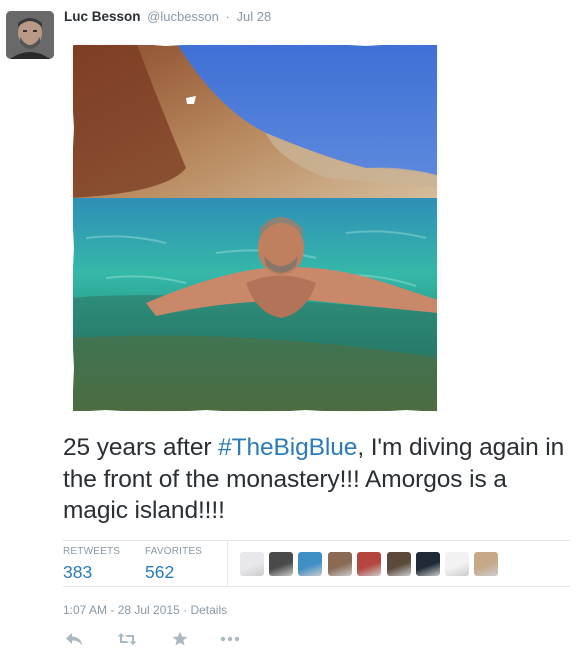 This screenshot has width=586, height=654. I want to click on star-icon, so click(180, 639).